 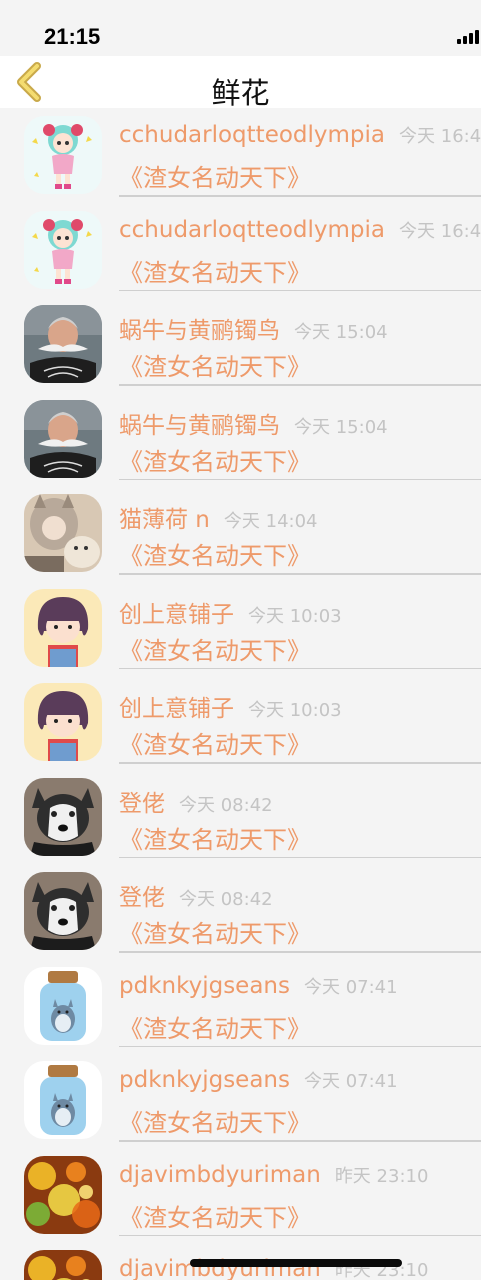 What do you see at coordinates (240, 93) in the screenshot?
I see `page-title: 鲜花` at bounding box center [240, 93].